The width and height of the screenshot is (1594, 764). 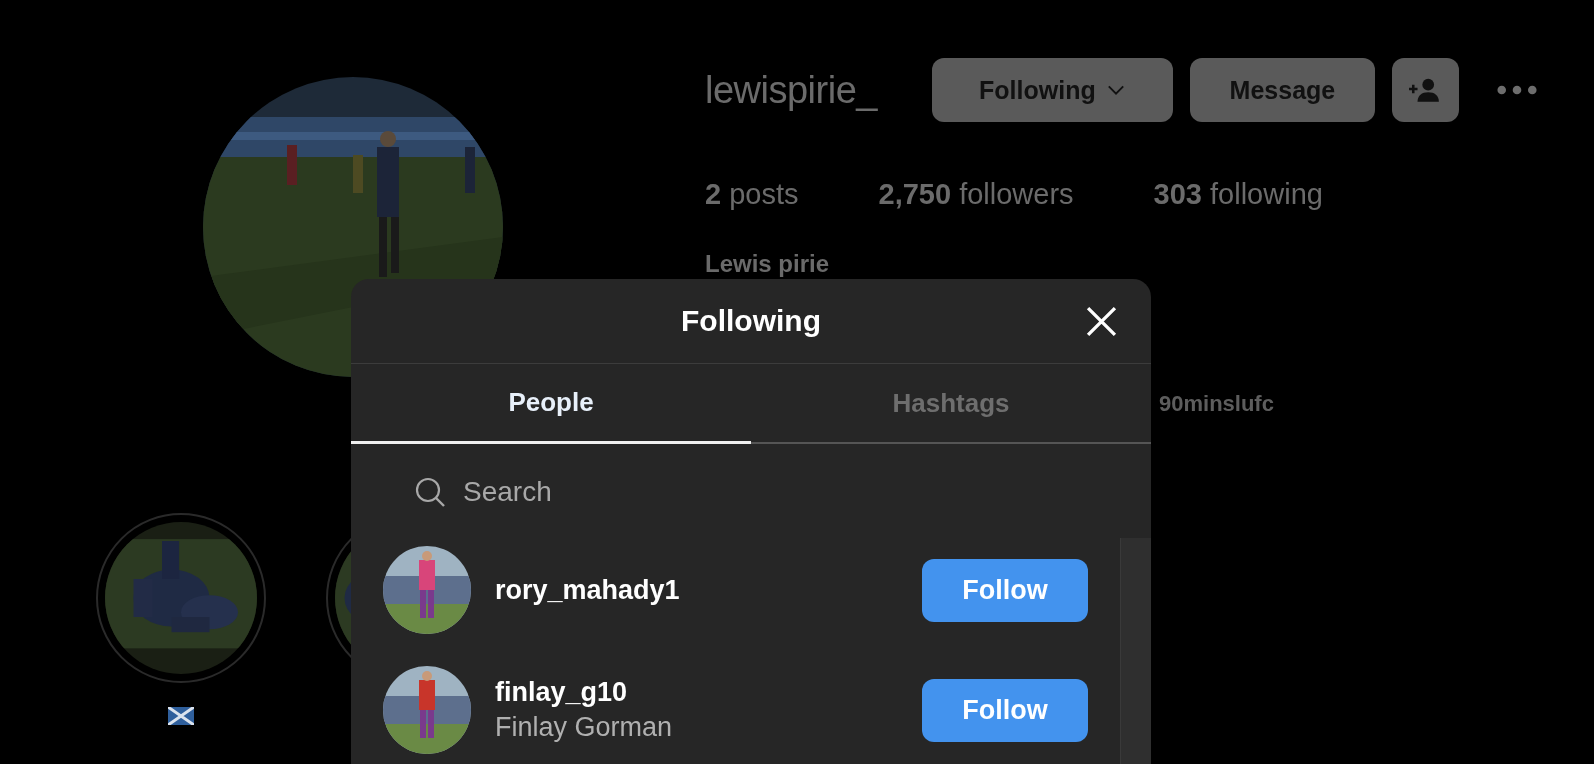 I want to click on username: lewispirie_, so click(x=791, y=90).